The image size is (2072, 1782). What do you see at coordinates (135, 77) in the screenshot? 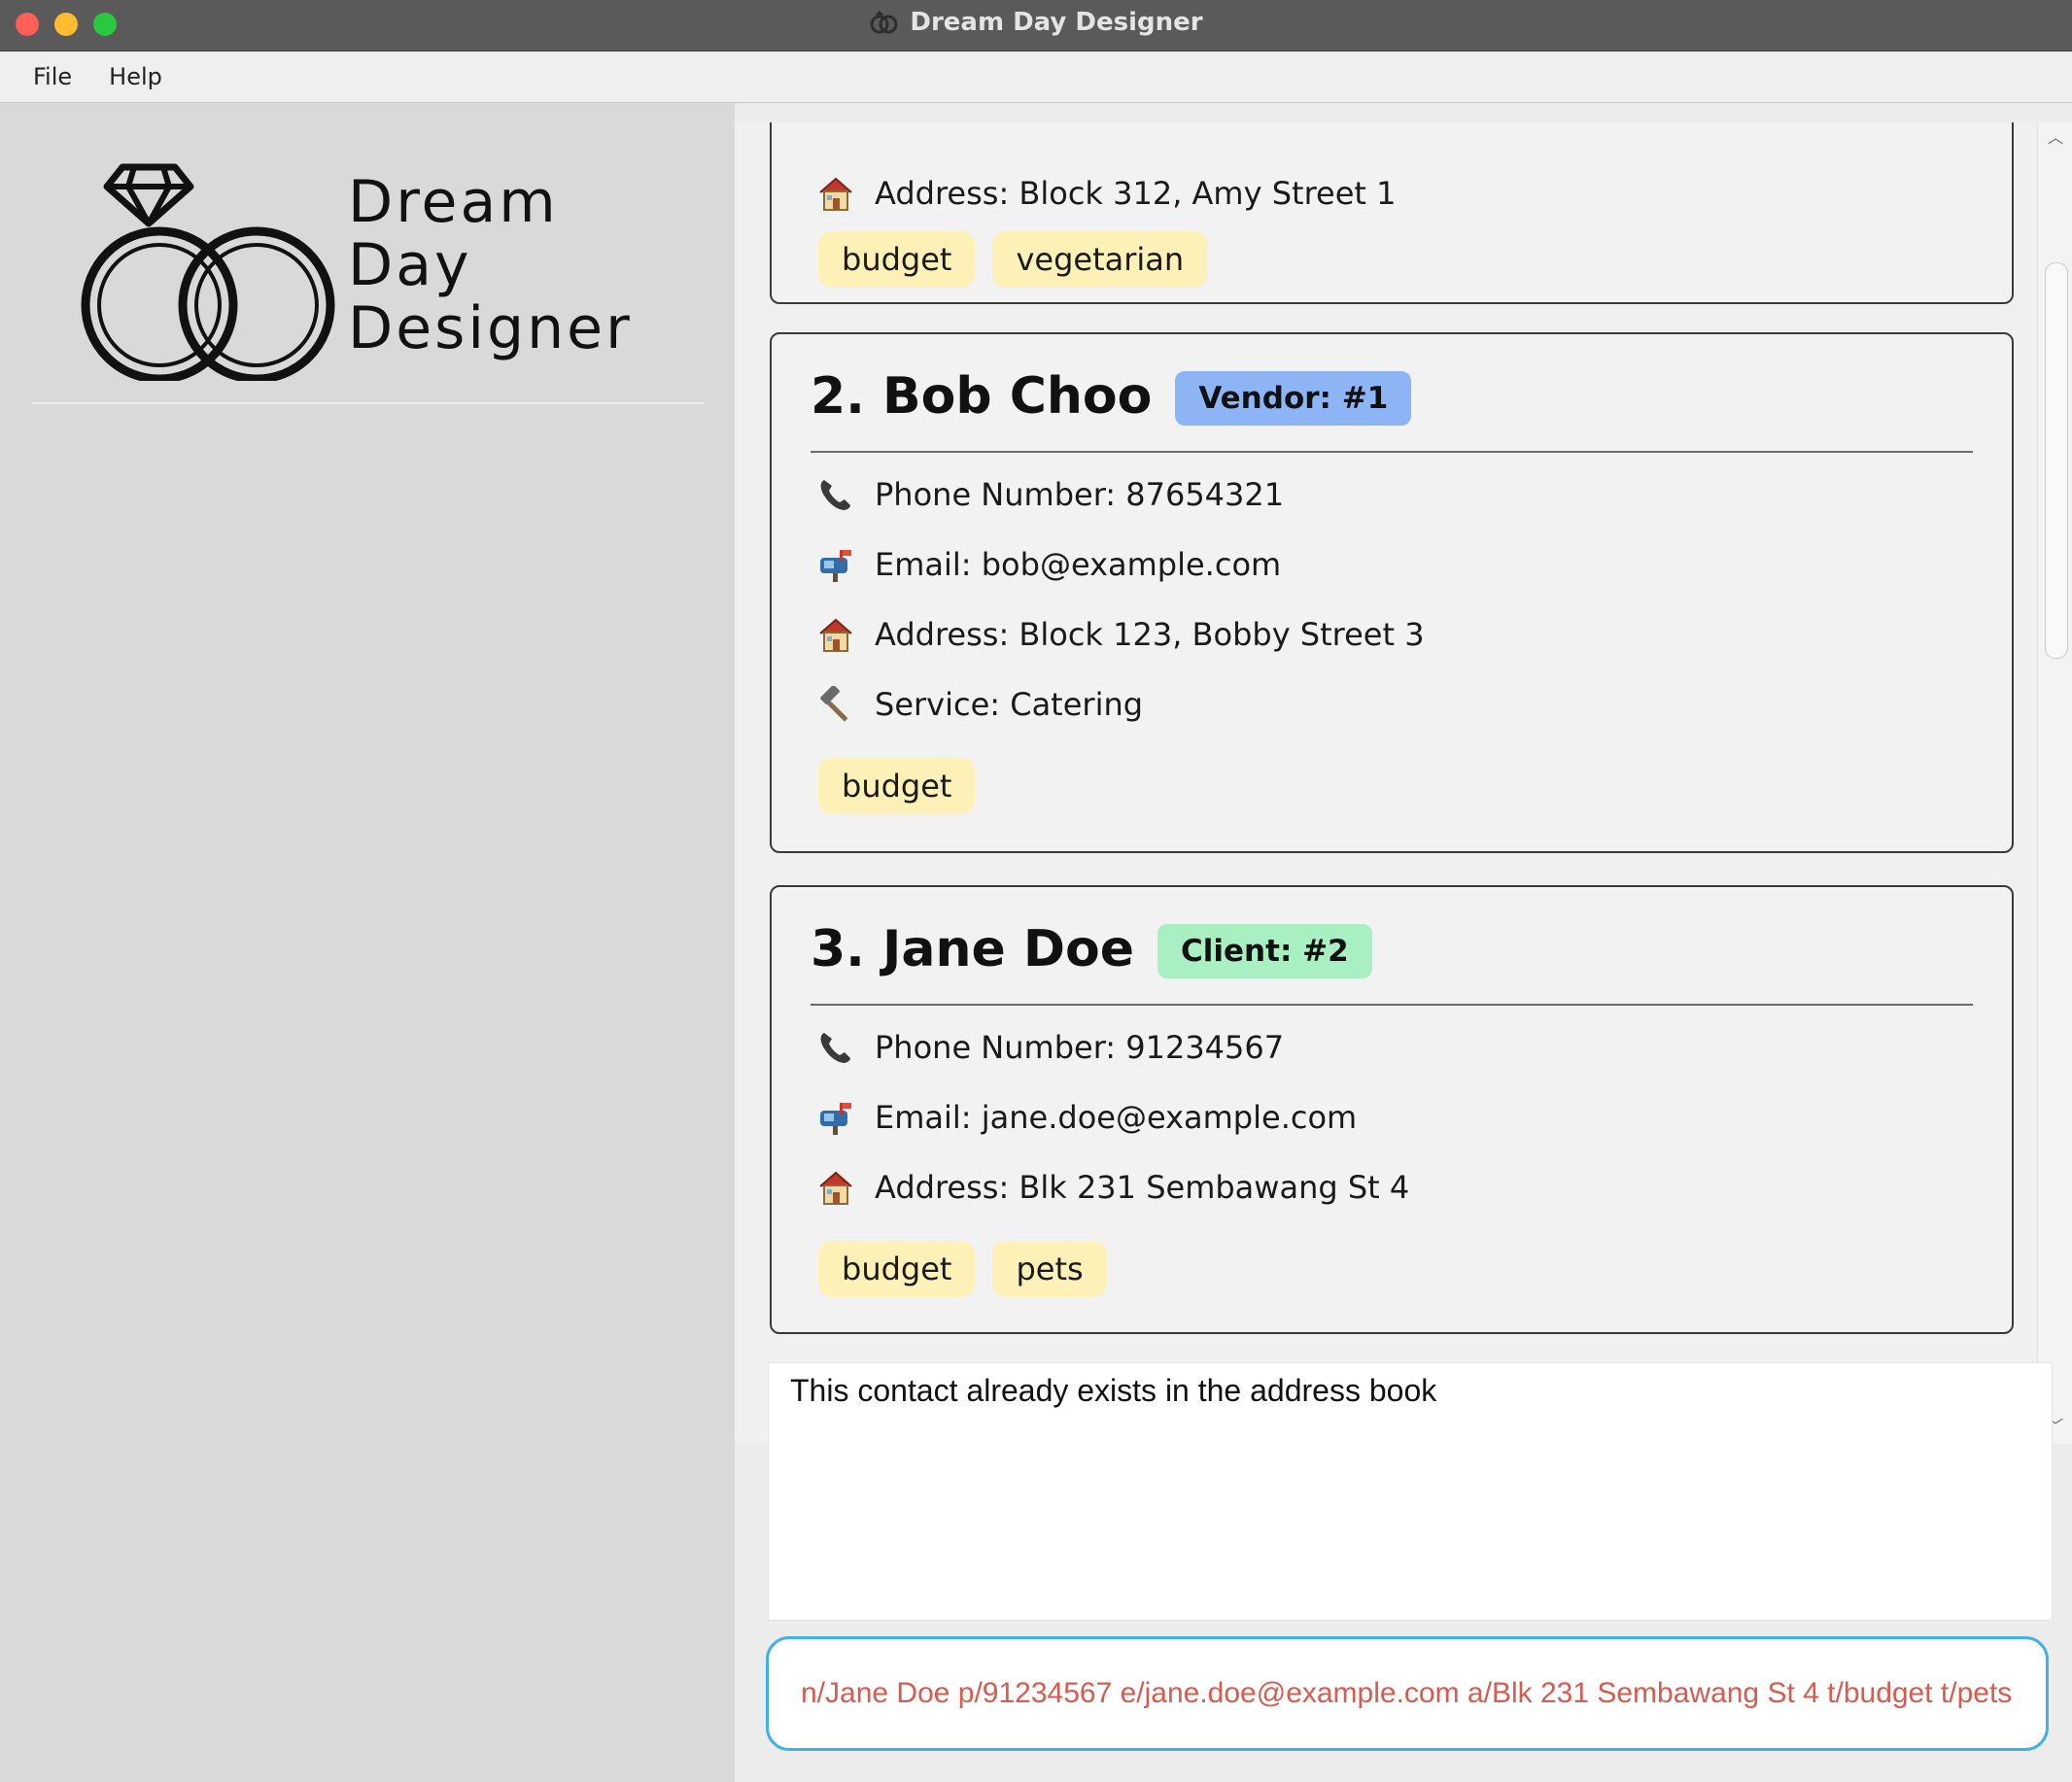
I see `menu-help: Help` at bounding box center [135, 77].